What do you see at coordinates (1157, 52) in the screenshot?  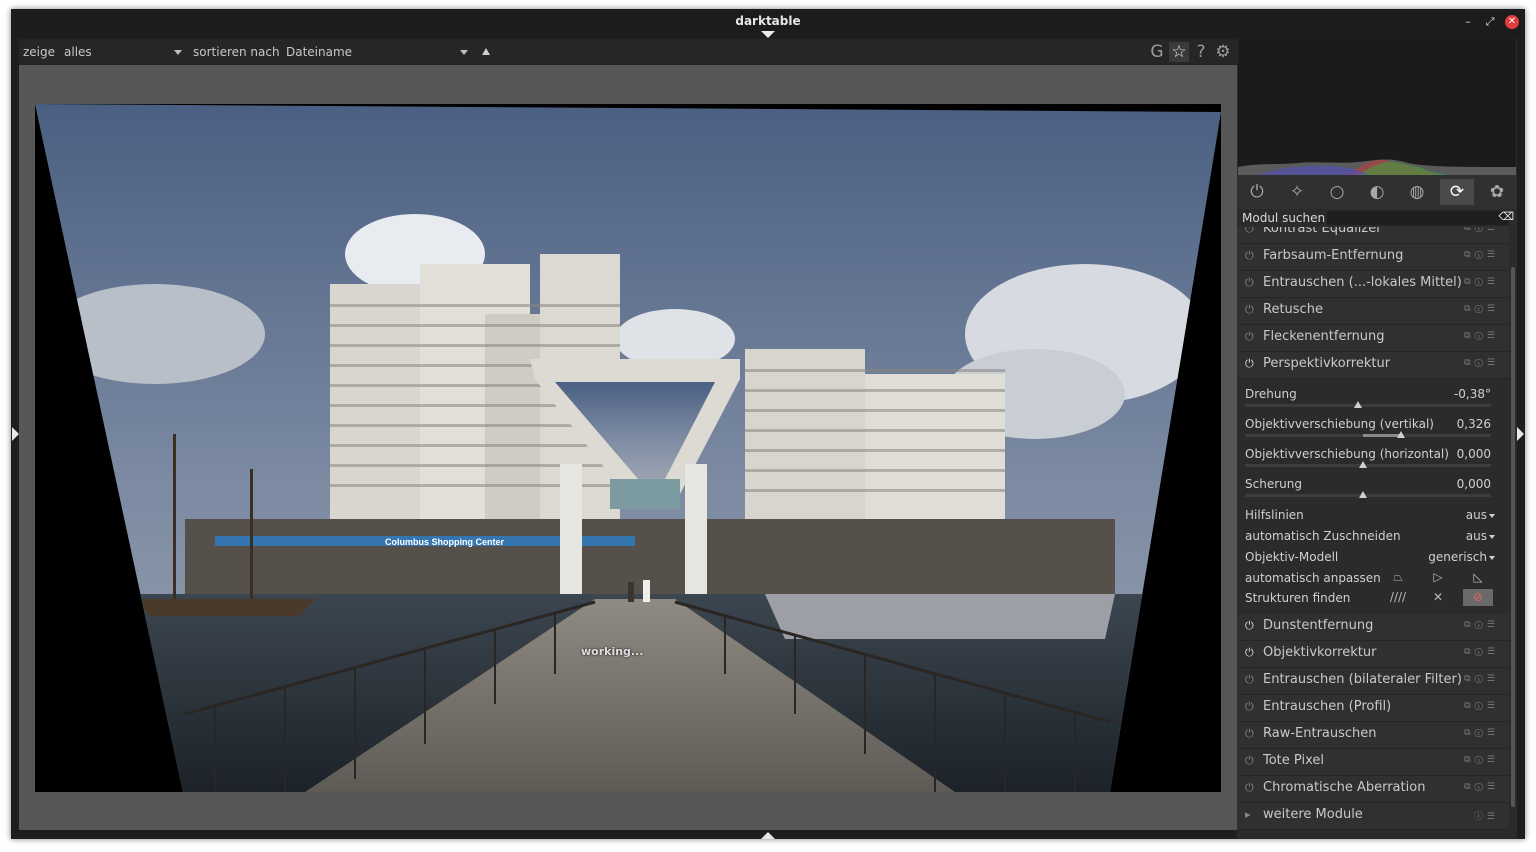 I see `grouping-icon: G` at bounding box center [1157, 52].